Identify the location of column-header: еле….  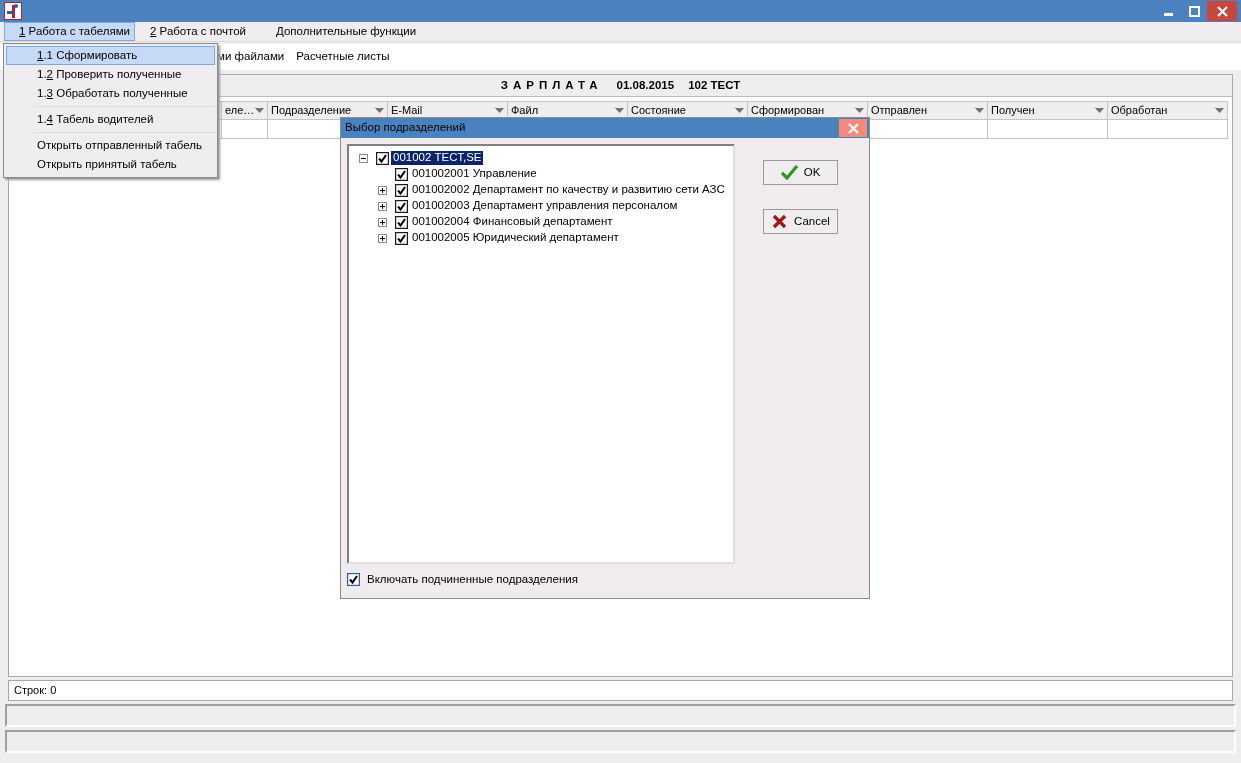
(245, 110).